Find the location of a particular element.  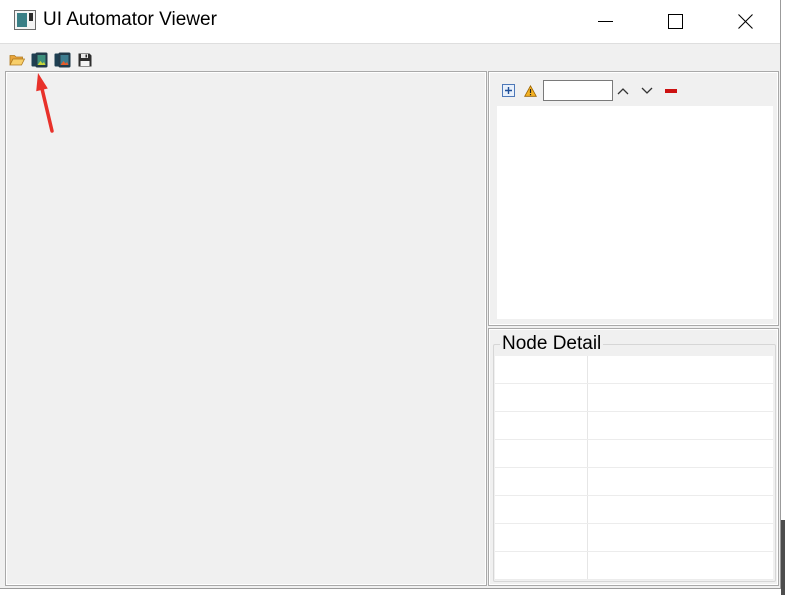

clear-search-button is located at coordinates (671, 90).